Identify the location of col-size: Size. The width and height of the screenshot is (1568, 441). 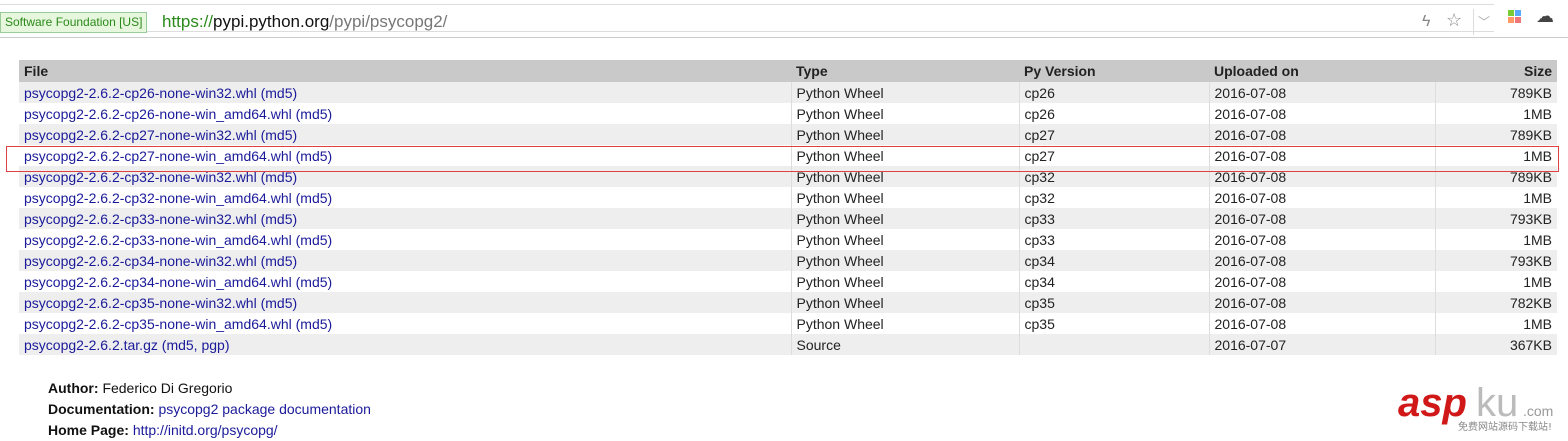
(1496, 71).